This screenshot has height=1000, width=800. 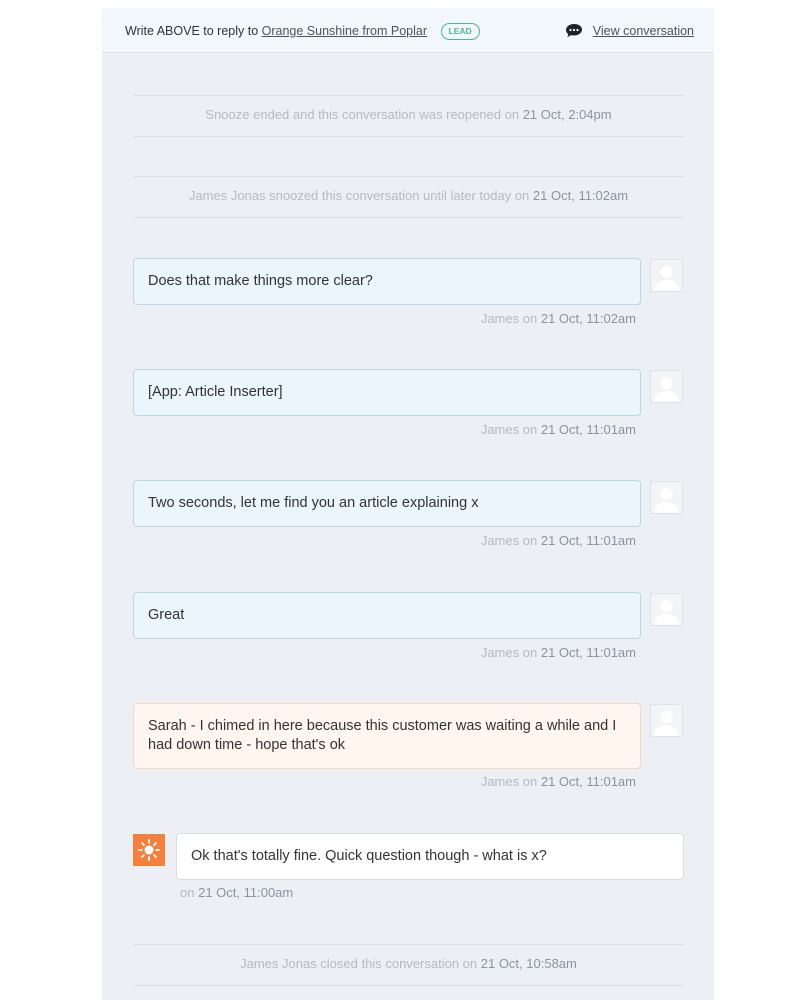 What do you see at coordinates (149, 850) in the screenshot?
I see `sun-icon` at bounding box center [149, 850].